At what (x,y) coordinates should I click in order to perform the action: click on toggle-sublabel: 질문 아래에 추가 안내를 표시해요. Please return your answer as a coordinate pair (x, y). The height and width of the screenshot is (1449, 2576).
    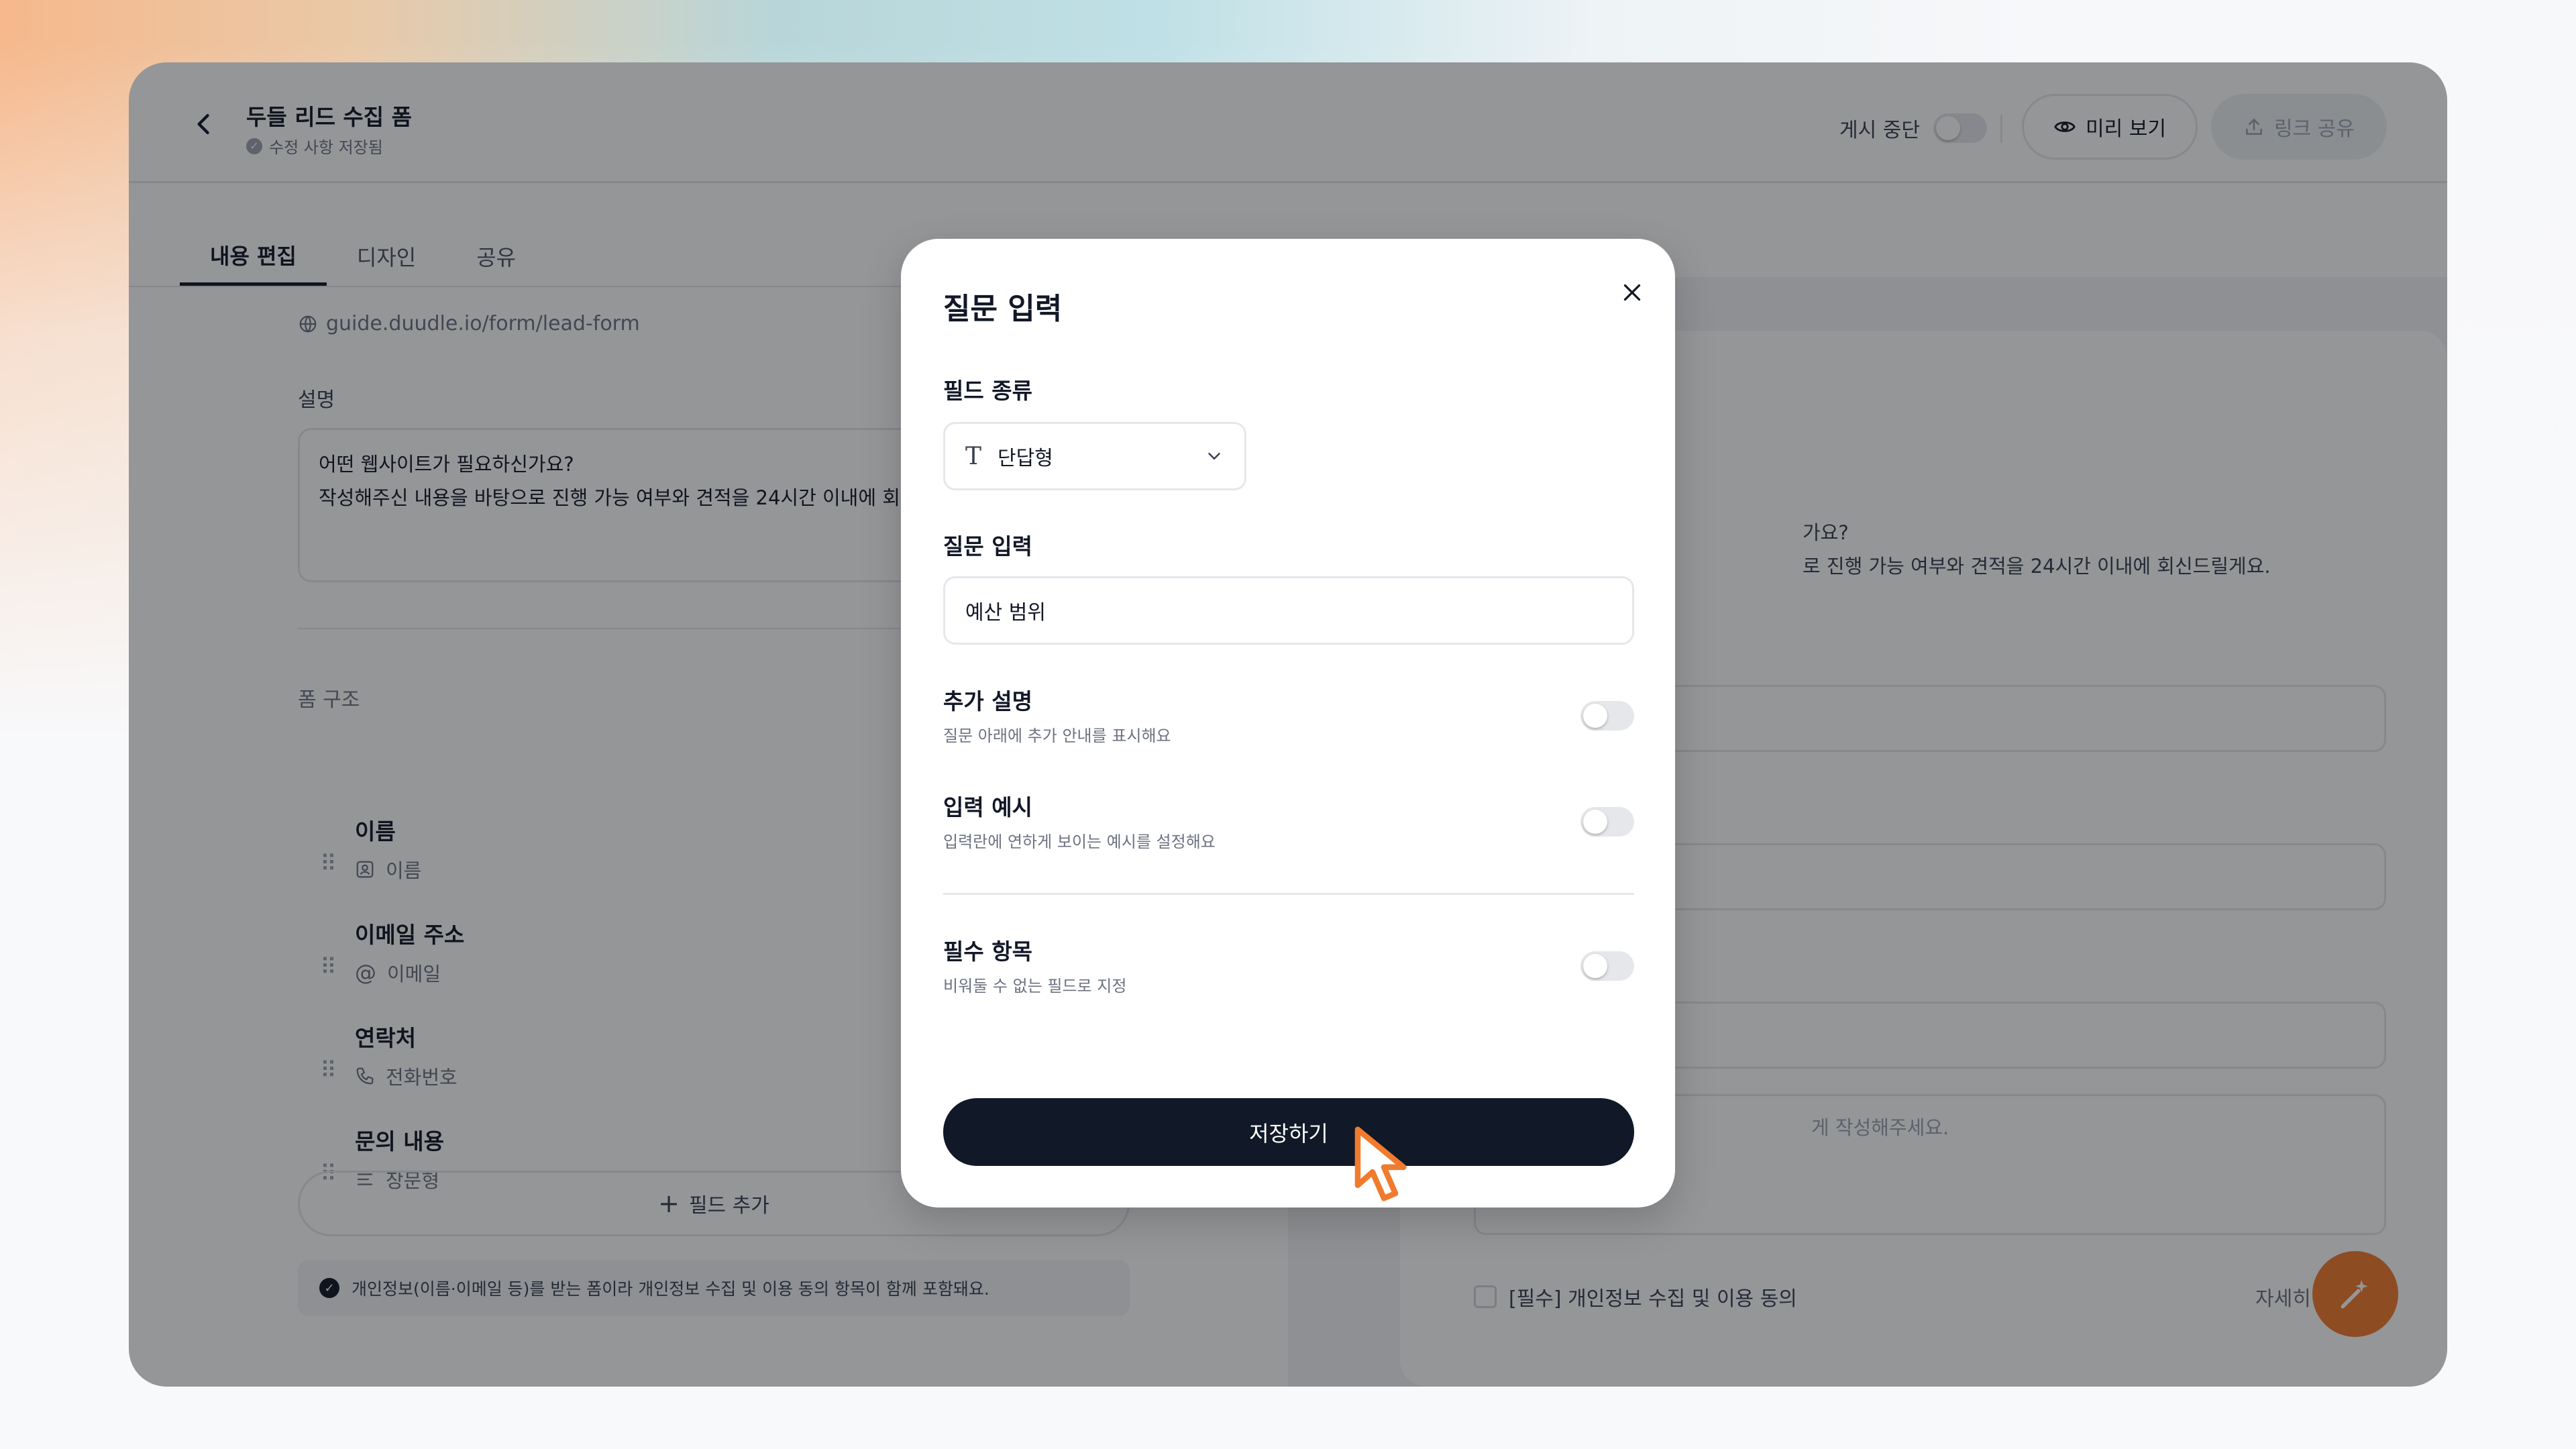
    Looking at the image, I should click on (1057, 736).